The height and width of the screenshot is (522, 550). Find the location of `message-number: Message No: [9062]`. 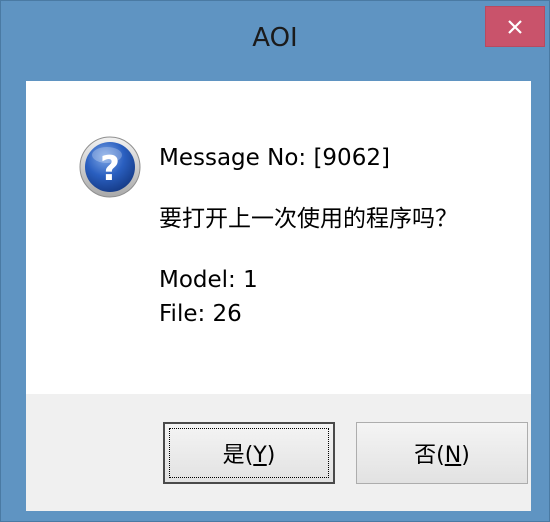

message-number: Message No: [9062] is located at coordinates (274, 158).